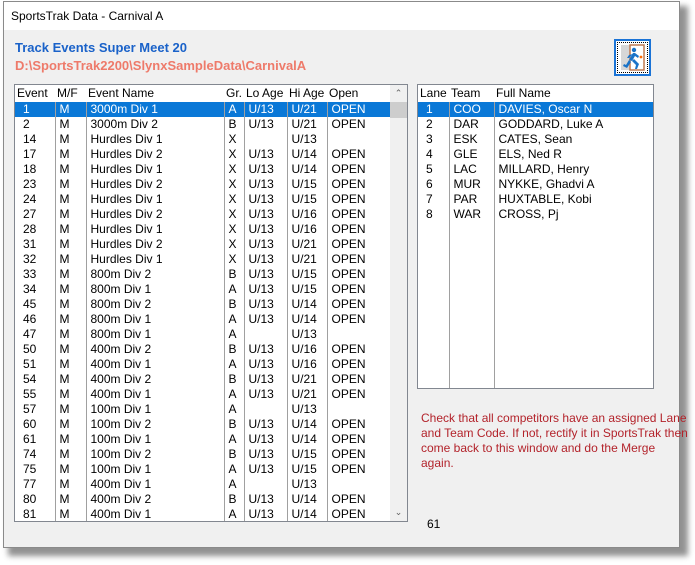 The height and width of the screenshot is (565, 695). I want to click on event-row: 46 M 800m Div 1 A U/13 U/14 OPEN, so click(203, 319).